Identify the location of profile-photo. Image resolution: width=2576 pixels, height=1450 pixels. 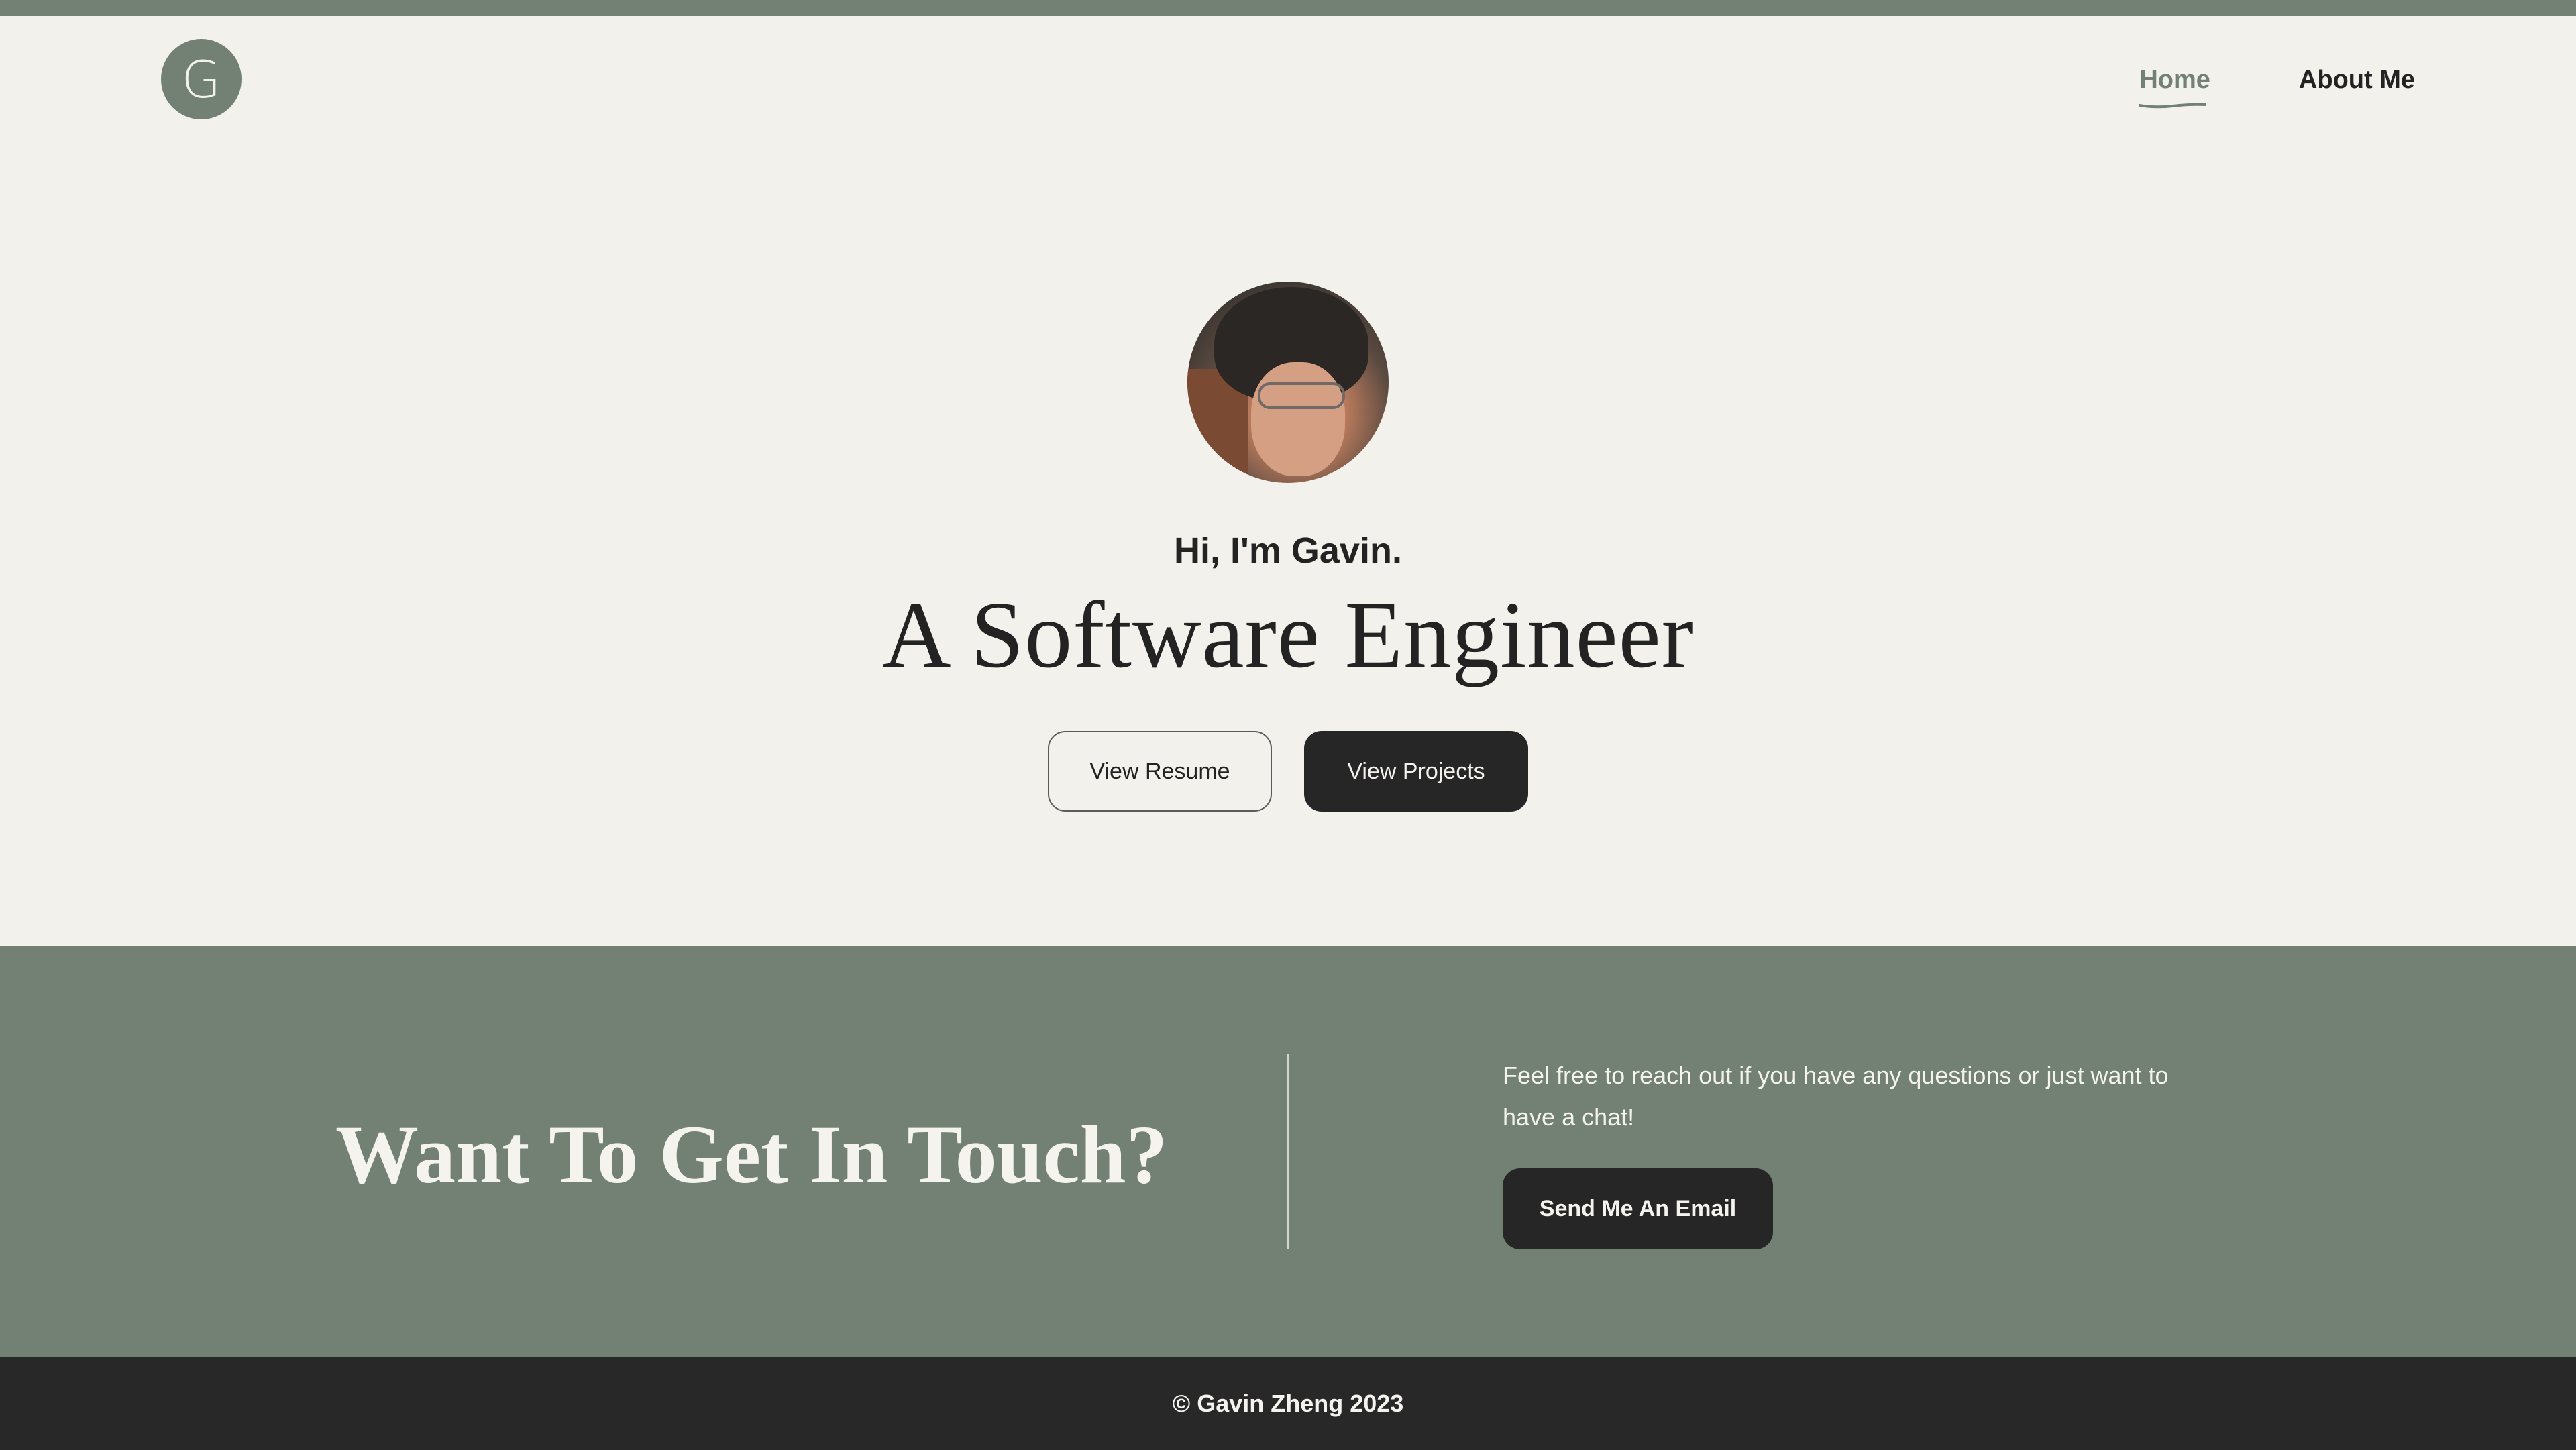
(1288, 382).